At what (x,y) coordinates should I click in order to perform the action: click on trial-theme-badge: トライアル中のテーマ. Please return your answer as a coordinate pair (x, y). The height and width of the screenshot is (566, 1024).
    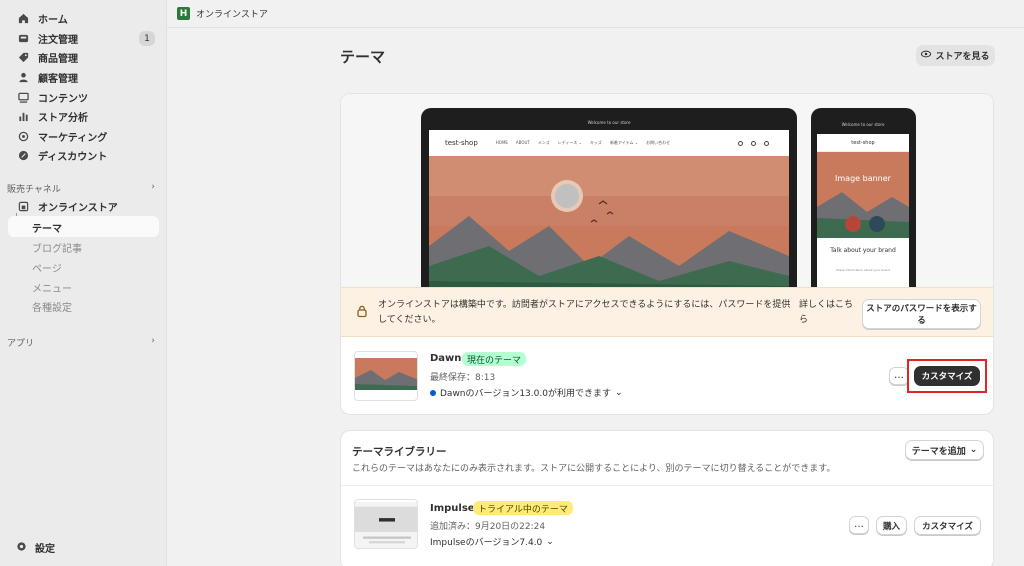
    Looking at the image, I should click on (523, 508).